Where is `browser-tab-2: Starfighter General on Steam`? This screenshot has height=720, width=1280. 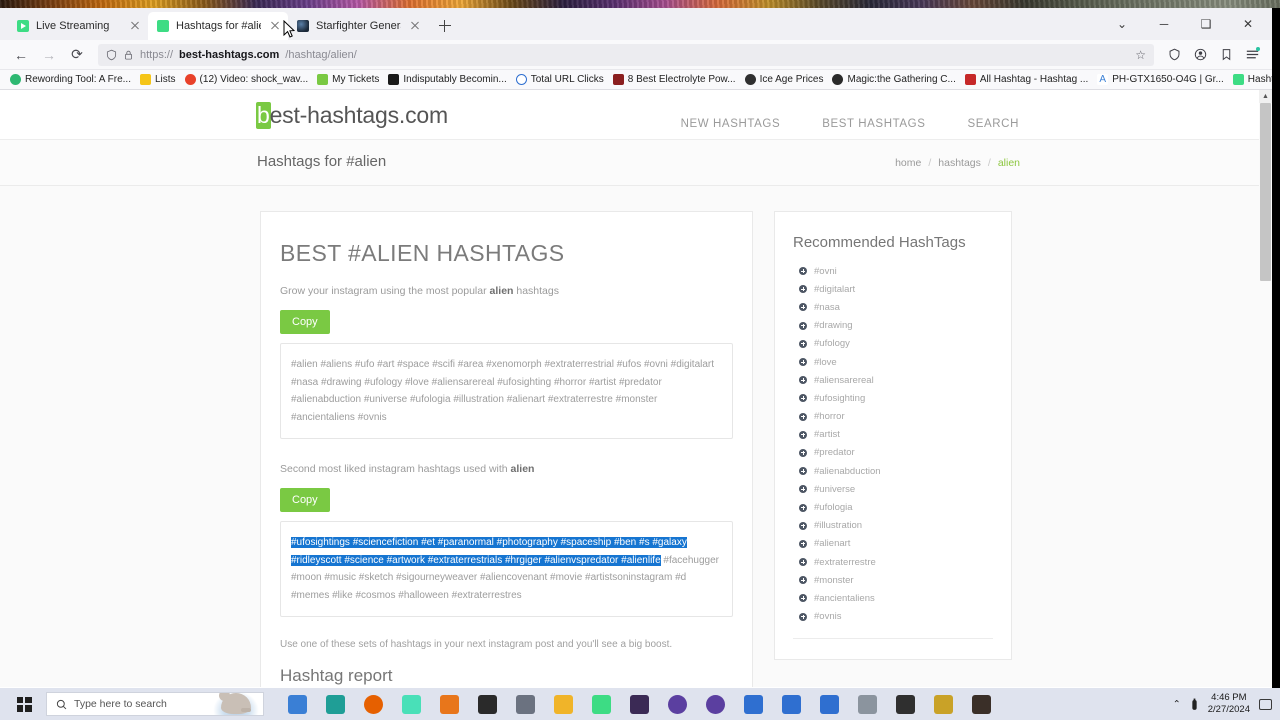 browser-tab-2: Starfighter General on Steam is located at coordinates (358, 26).